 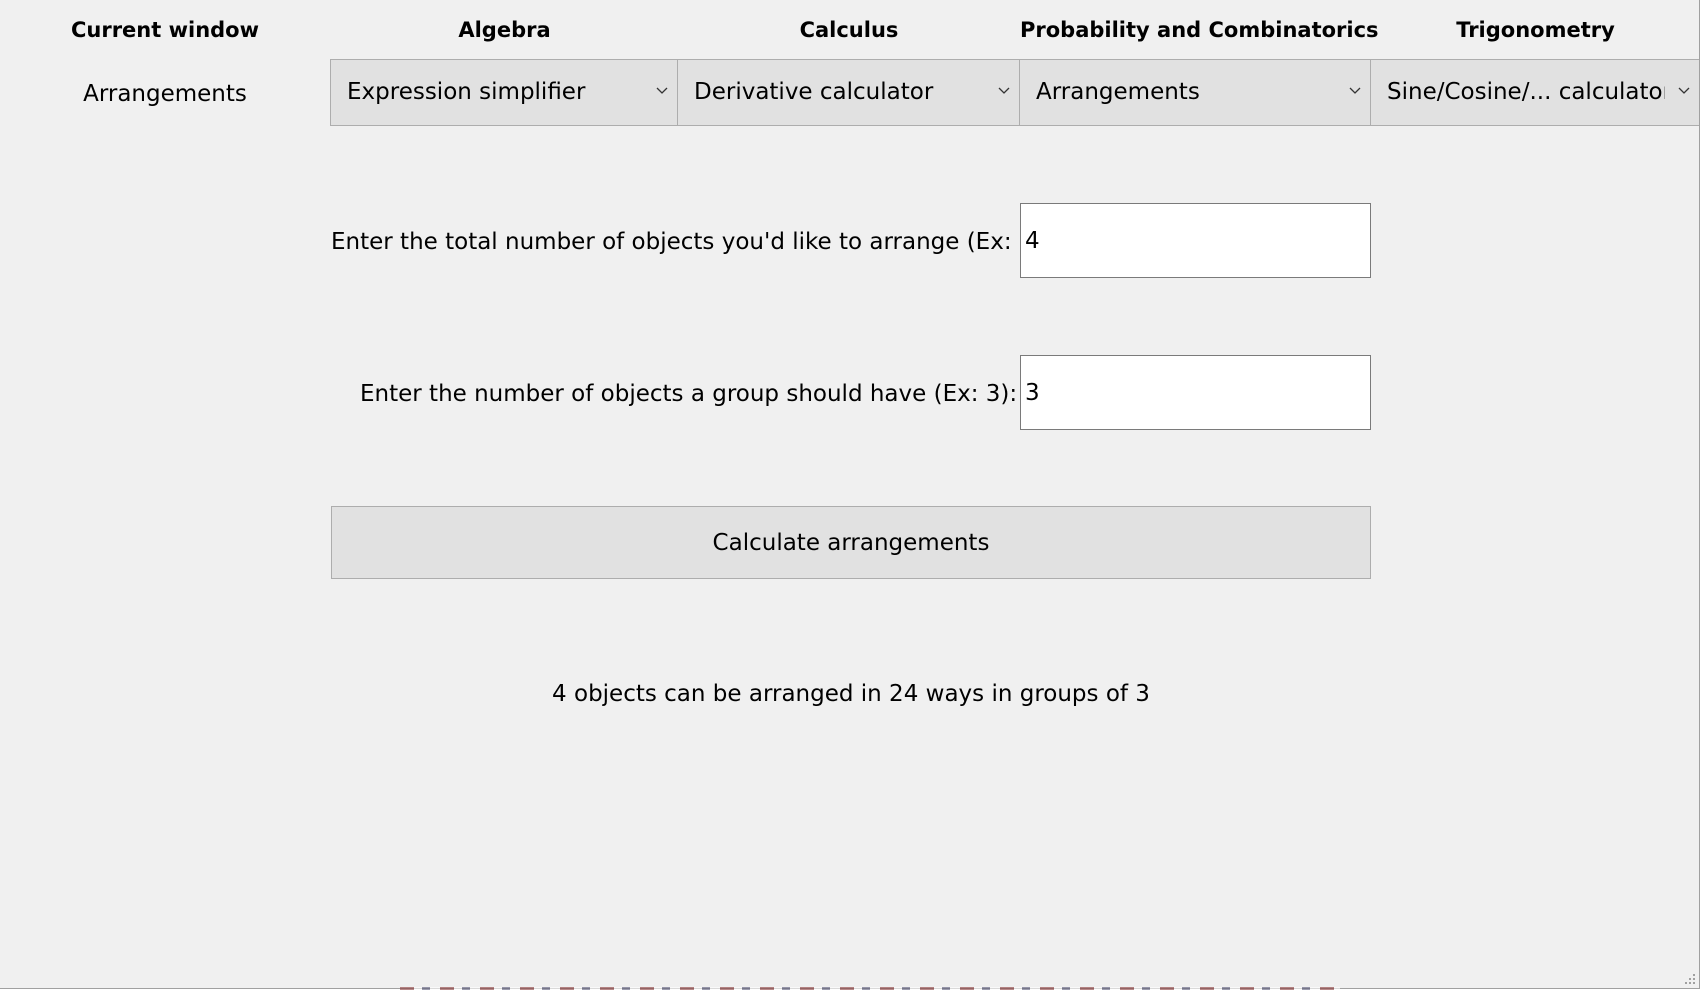 What do you see at coordinates (1535, 30) in the screenshot?
I see `header-trigonometry: Trigonometry` at bounding box center [1535, 30].